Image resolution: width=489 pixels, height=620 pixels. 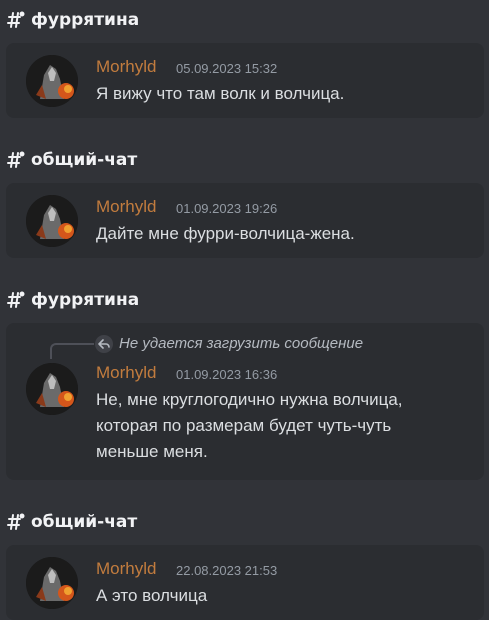 I want to click on timestamp: 22.08.2023 21:53, so click(x=227, y=570).